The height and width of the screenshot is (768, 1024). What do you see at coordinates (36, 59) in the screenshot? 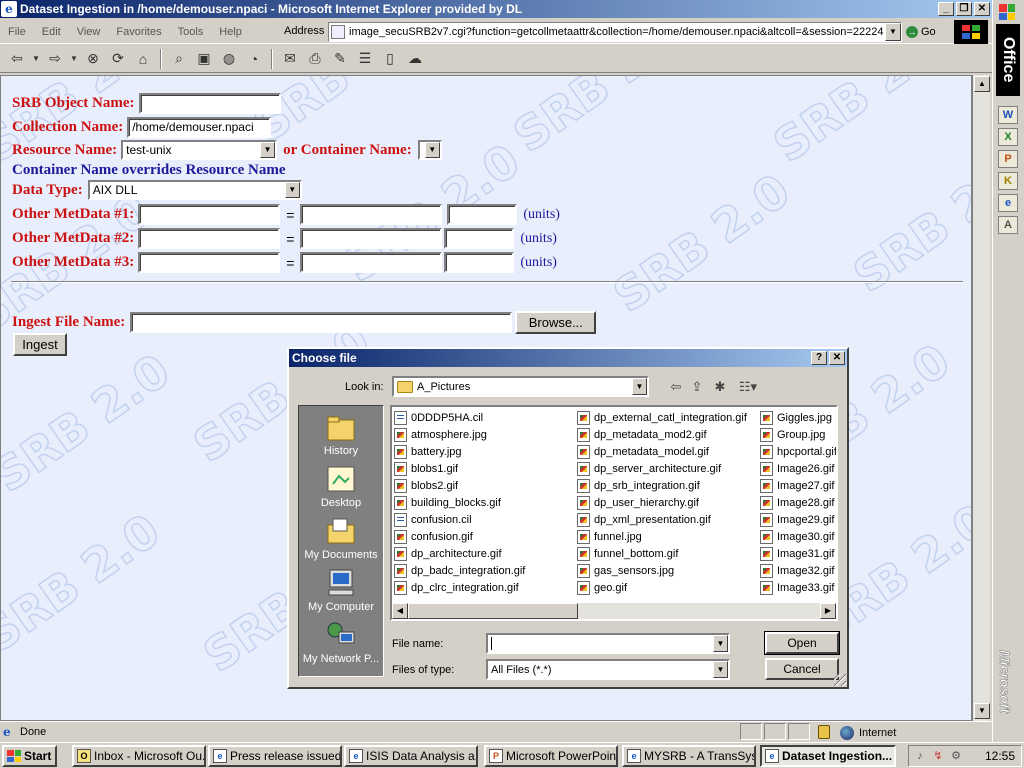
I see `back-dropdown-icon: ▼` at bounding box center [36, 59].